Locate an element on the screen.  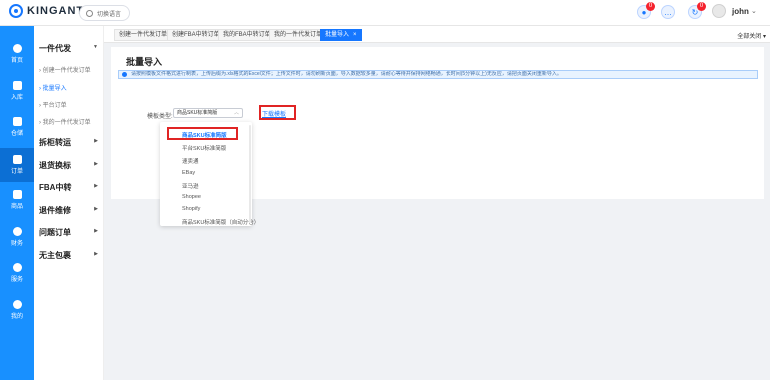
close-all-tabs-button: 全部关闭 ▾ is located at coordinates (751, 35).